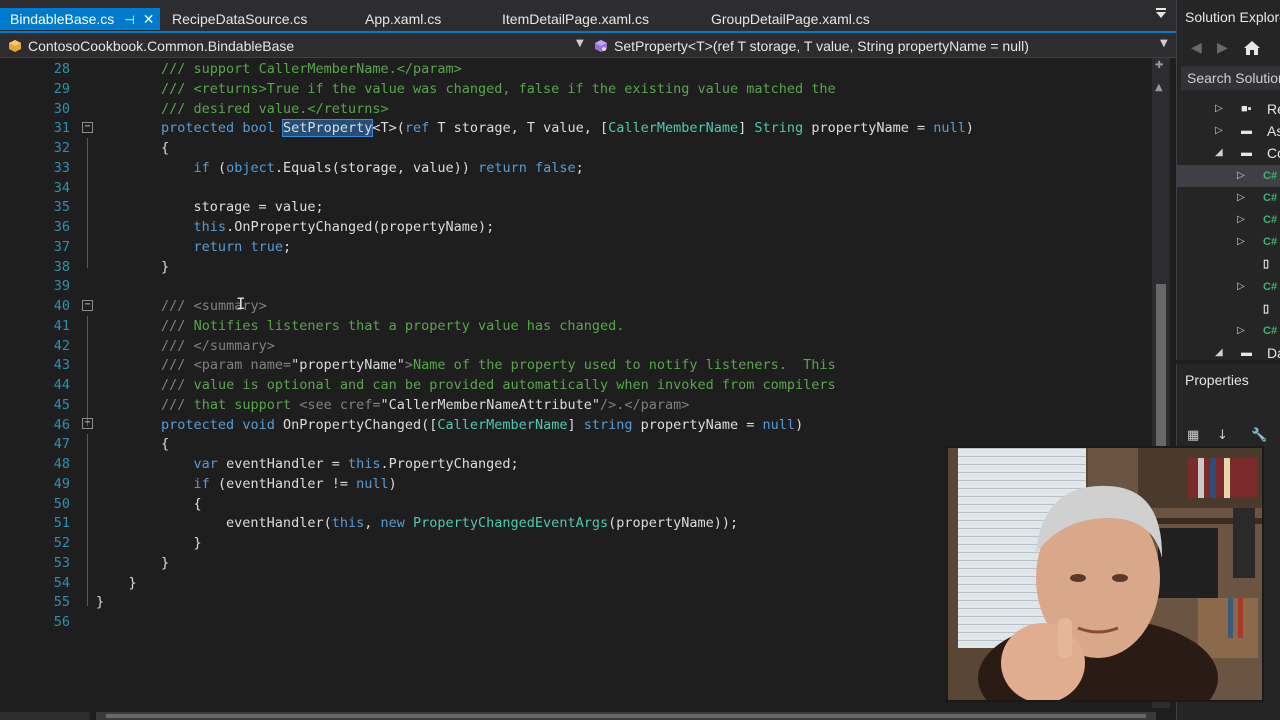 The height and width of the screenshot is (720, 1280). Describe the element at coordinates (1228, 131) in the screenshot. I see `solution-tree-item: ▷ ▬ As` at that location.